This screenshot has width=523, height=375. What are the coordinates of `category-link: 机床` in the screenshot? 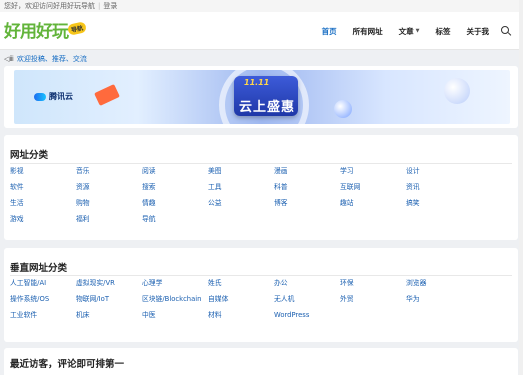 It's located at (109, 315).